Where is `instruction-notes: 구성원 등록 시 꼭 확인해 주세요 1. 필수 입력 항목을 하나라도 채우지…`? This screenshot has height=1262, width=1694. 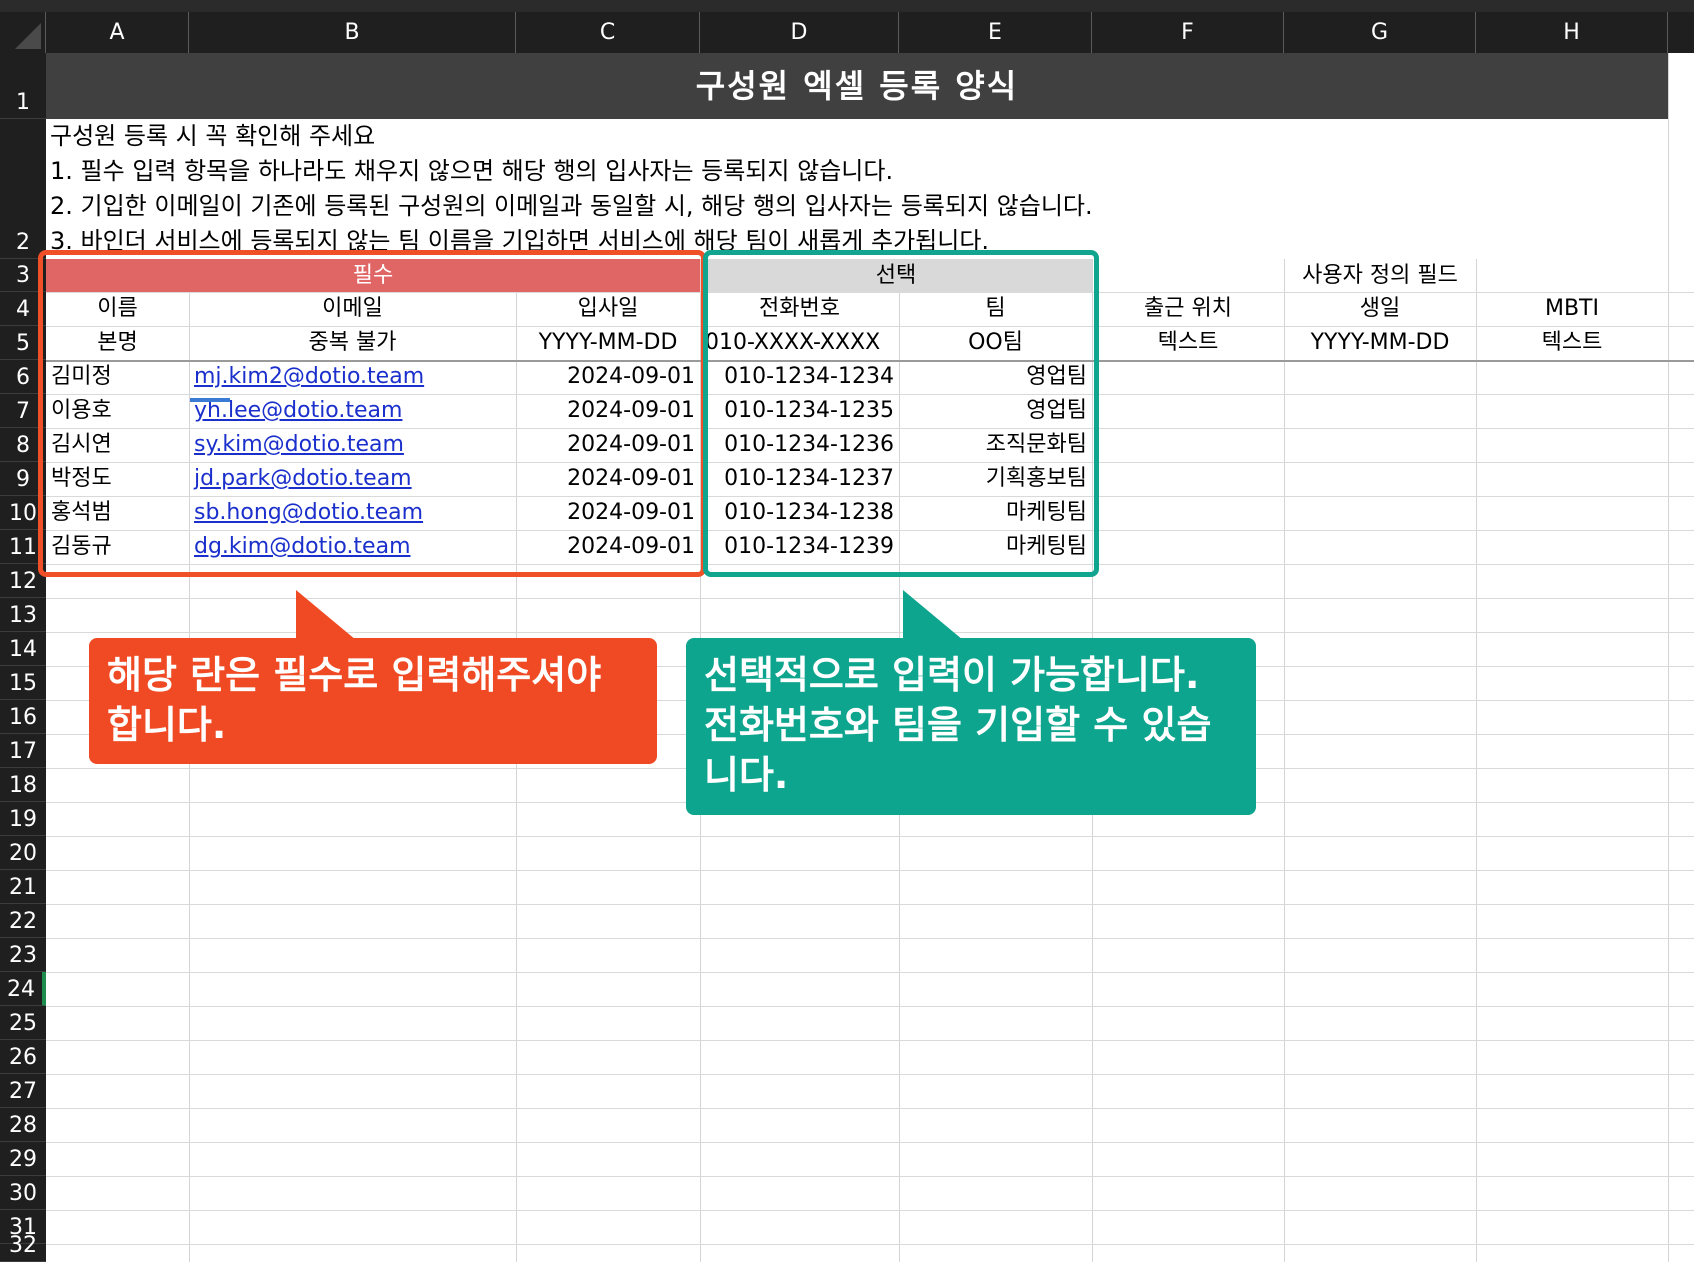
instruction-notes: 구성원 등록 시 꼭 확인해 주세요 1. 필수 입력 항목을 하나라도 채우지… is located at coordinates (856, 189).